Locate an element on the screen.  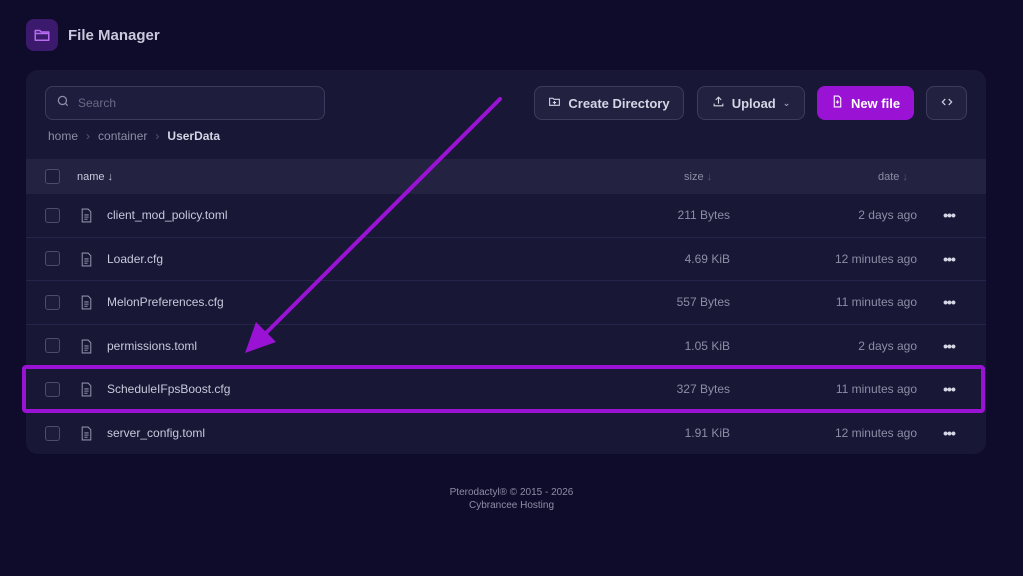
select-all-checkbox is located at coordinates (52, 176).